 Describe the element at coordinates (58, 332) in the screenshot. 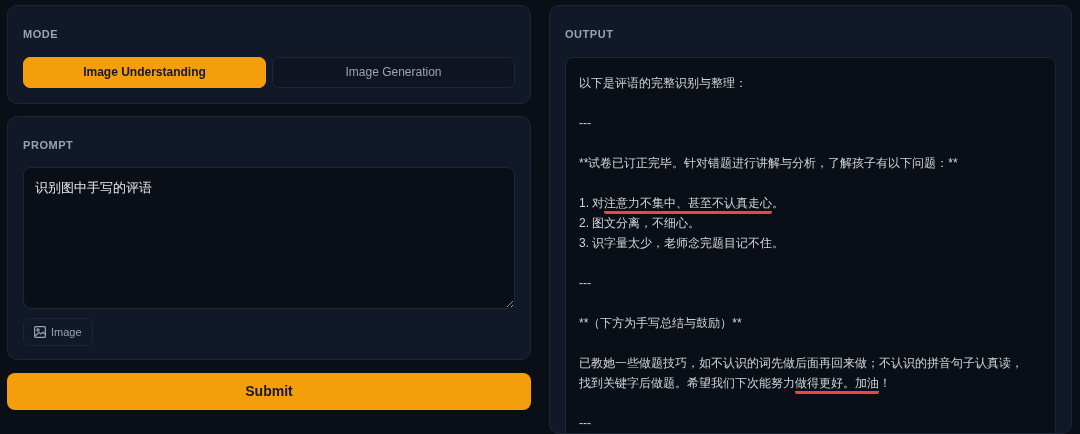

I see `image-button: Image` at that location.